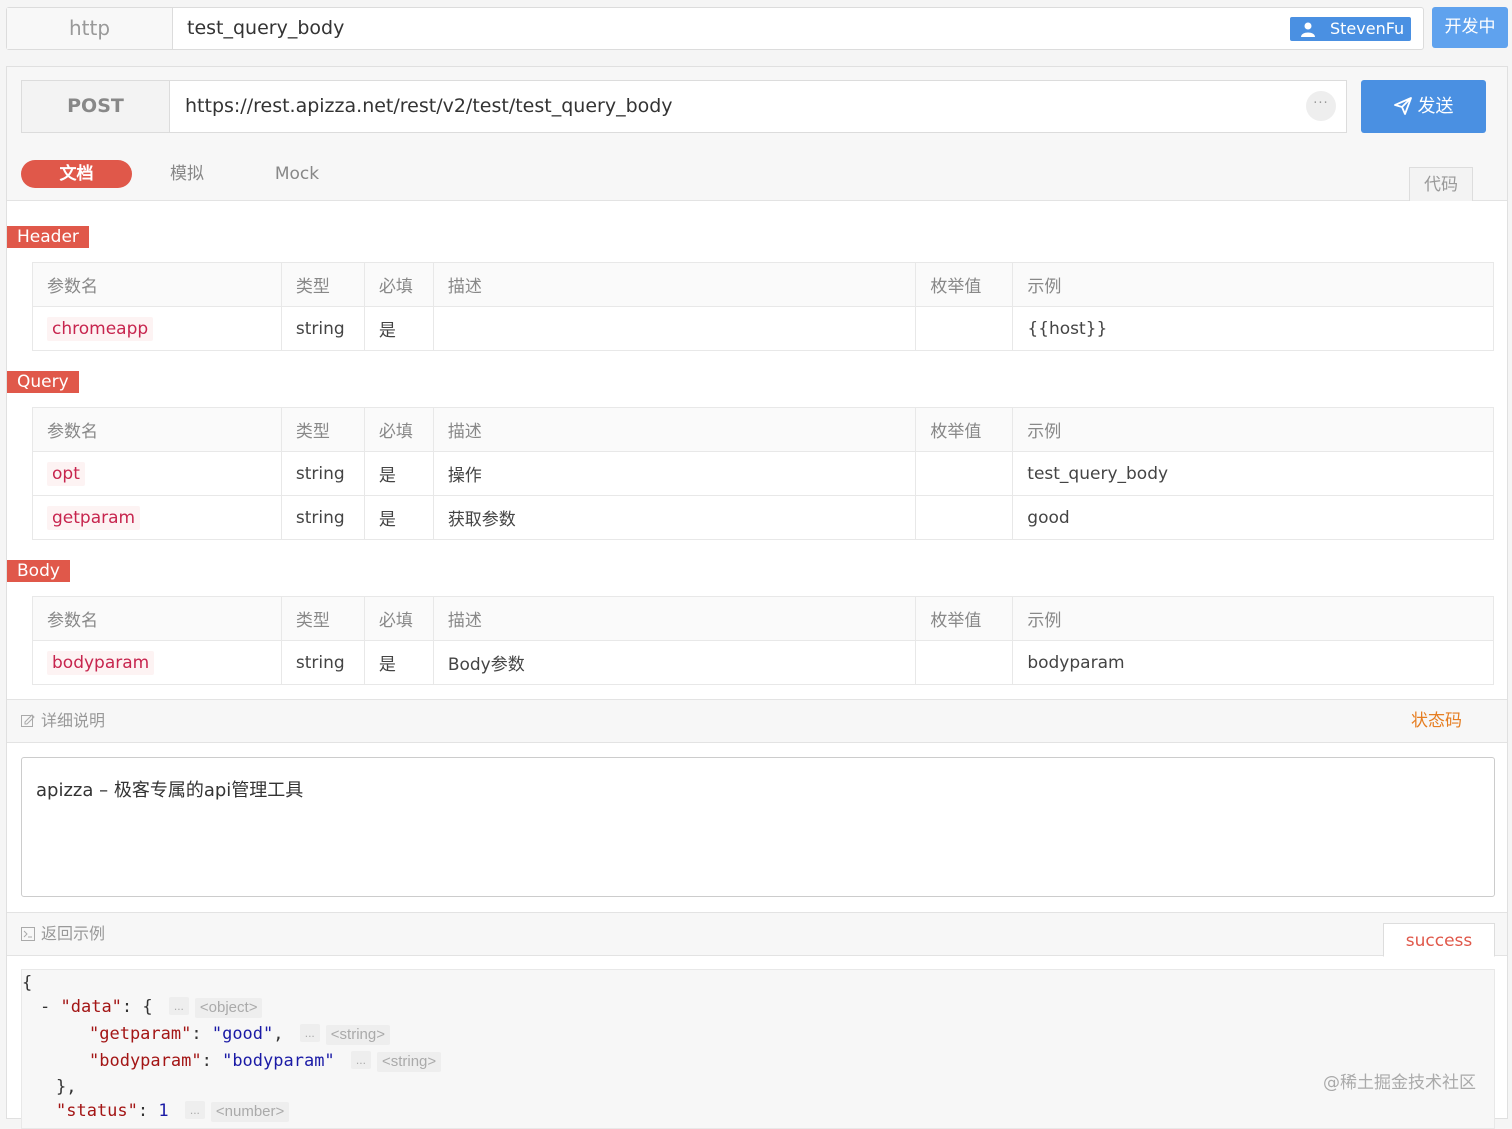 This screenshot has width=1512, height=1129. Describe the element at coordinates (100, 328) in the screenshot. I see `param-name: chromeapp` at that location.